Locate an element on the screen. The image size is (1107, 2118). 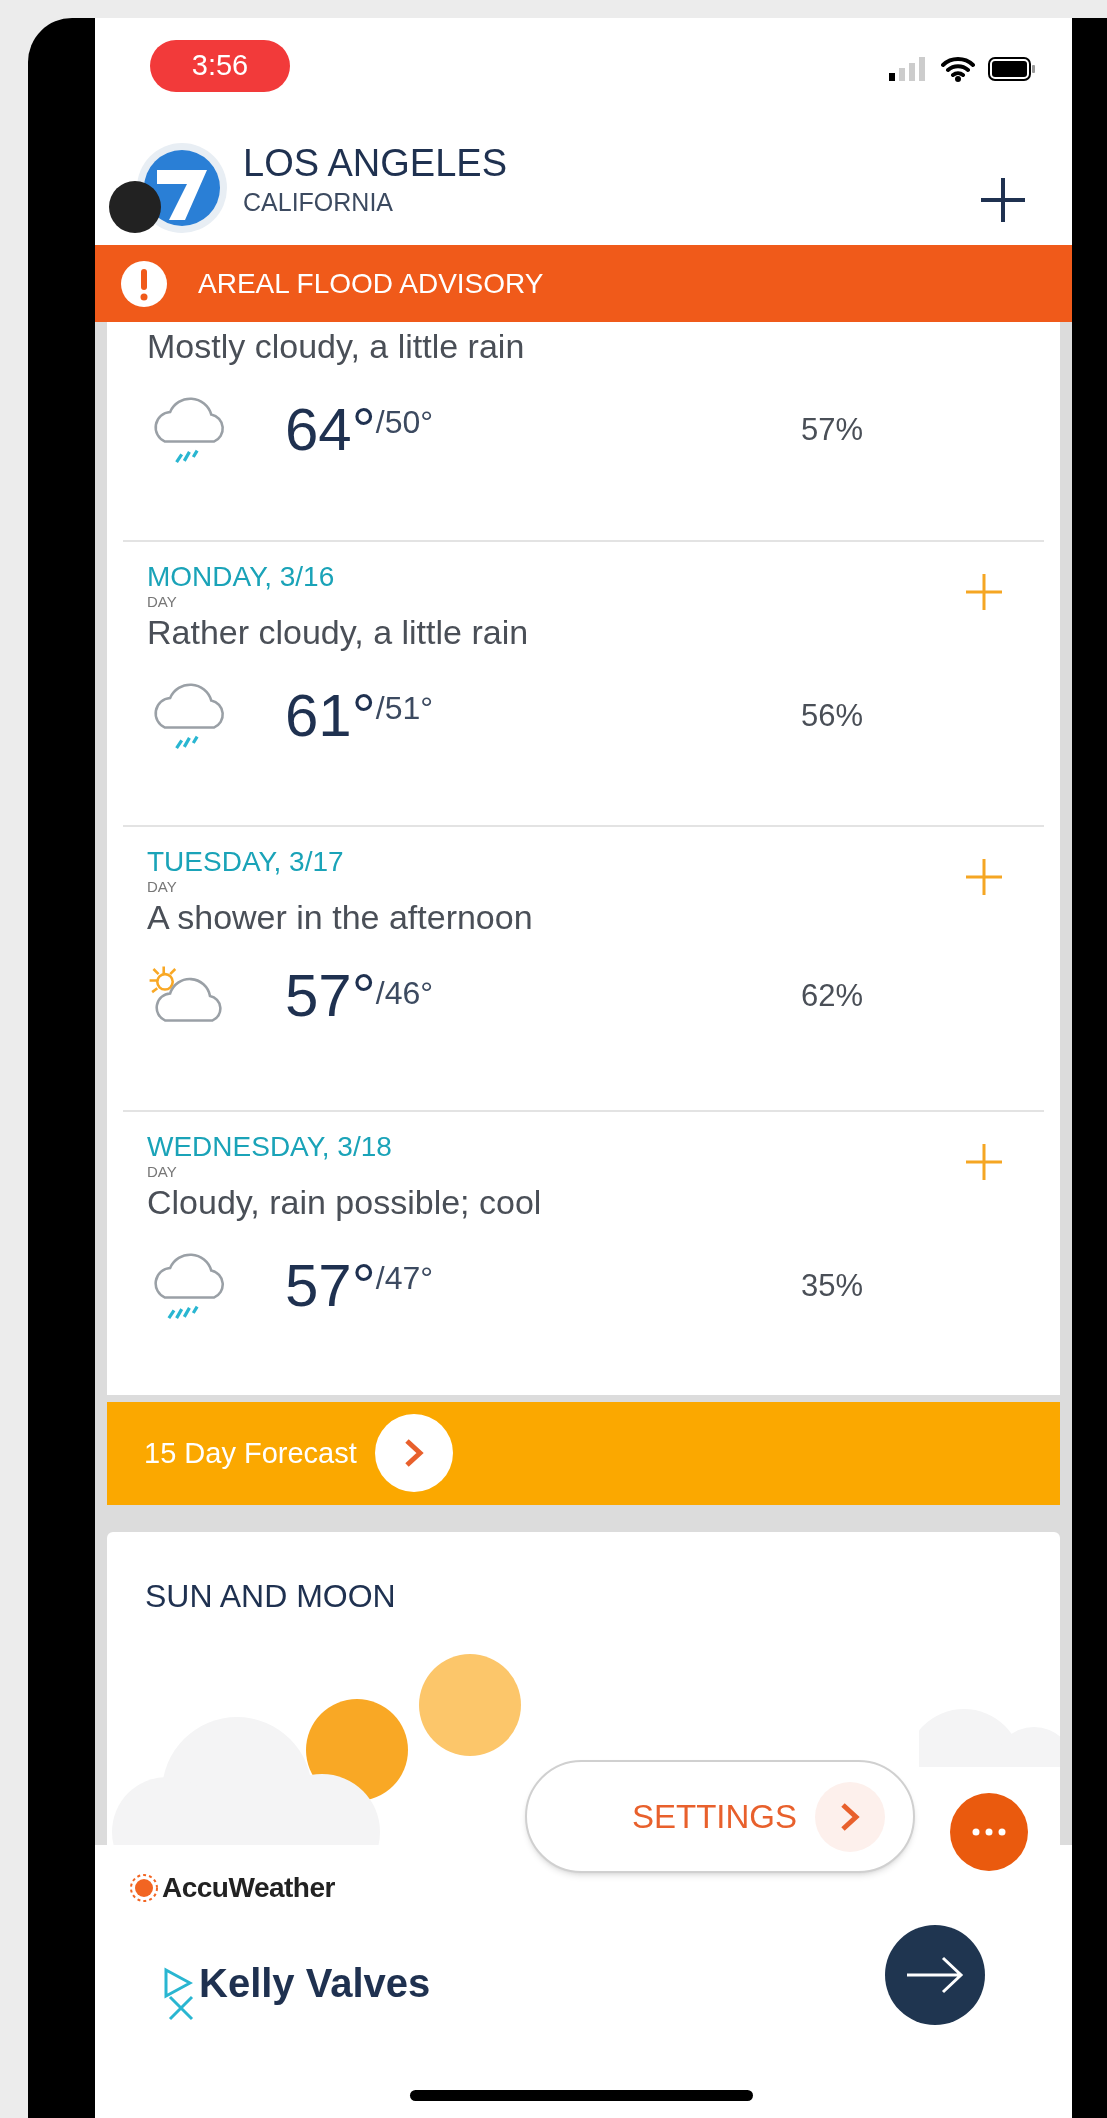
low-temperature: /47° is located at coordinates (404, 1278).